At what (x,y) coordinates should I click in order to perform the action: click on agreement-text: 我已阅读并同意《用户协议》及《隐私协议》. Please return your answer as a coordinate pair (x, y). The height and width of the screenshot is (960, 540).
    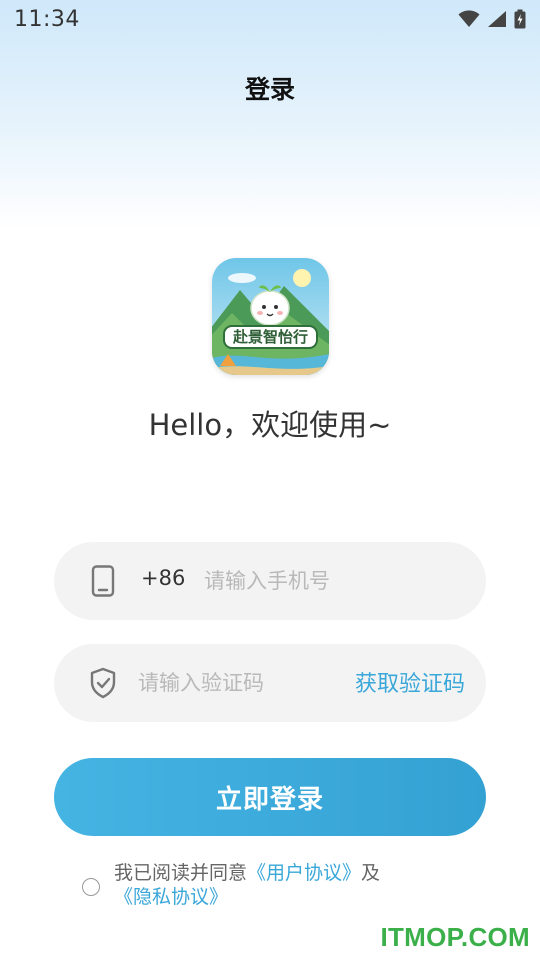
    Looking at the image, I should click on (304, 885).